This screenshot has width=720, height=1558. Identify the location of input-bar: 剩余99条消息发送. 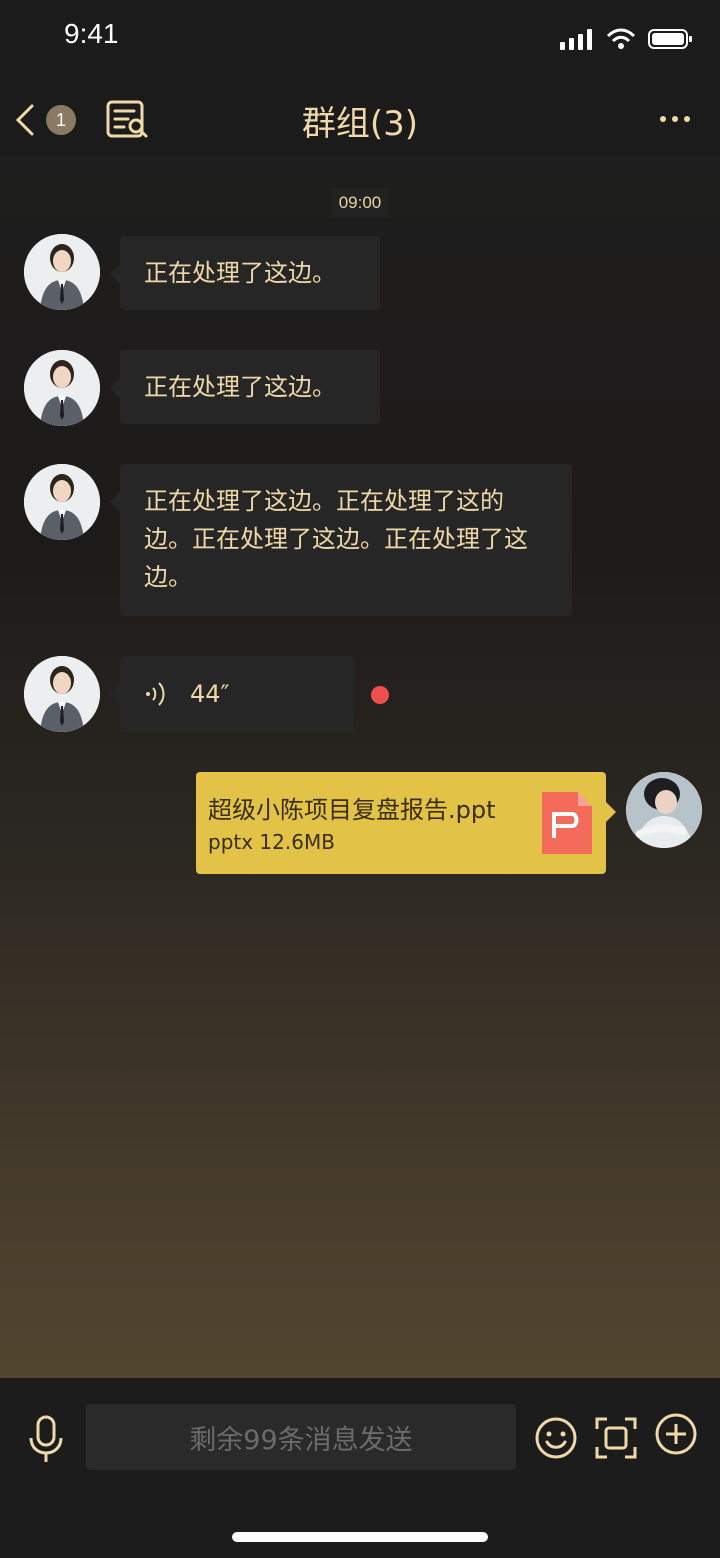
(360, 1468).